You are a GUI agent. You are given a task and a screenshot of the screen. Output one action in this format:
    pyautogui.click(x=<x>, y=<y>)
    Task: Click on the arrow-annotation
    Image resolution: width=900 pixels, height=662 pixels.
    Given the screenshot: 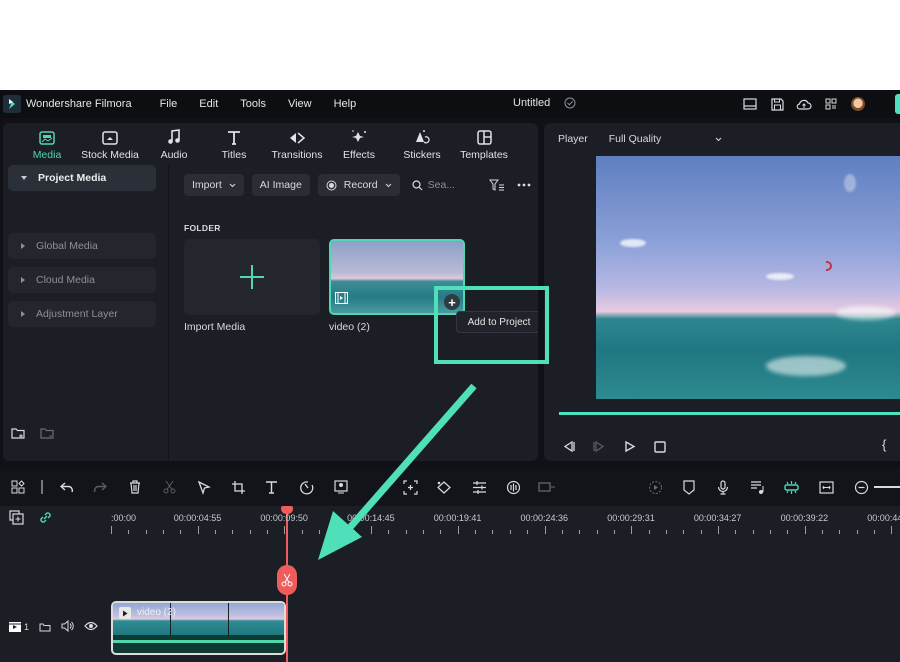 What is the action you would take?
    pyautogui.click(x=397, y=471)
    